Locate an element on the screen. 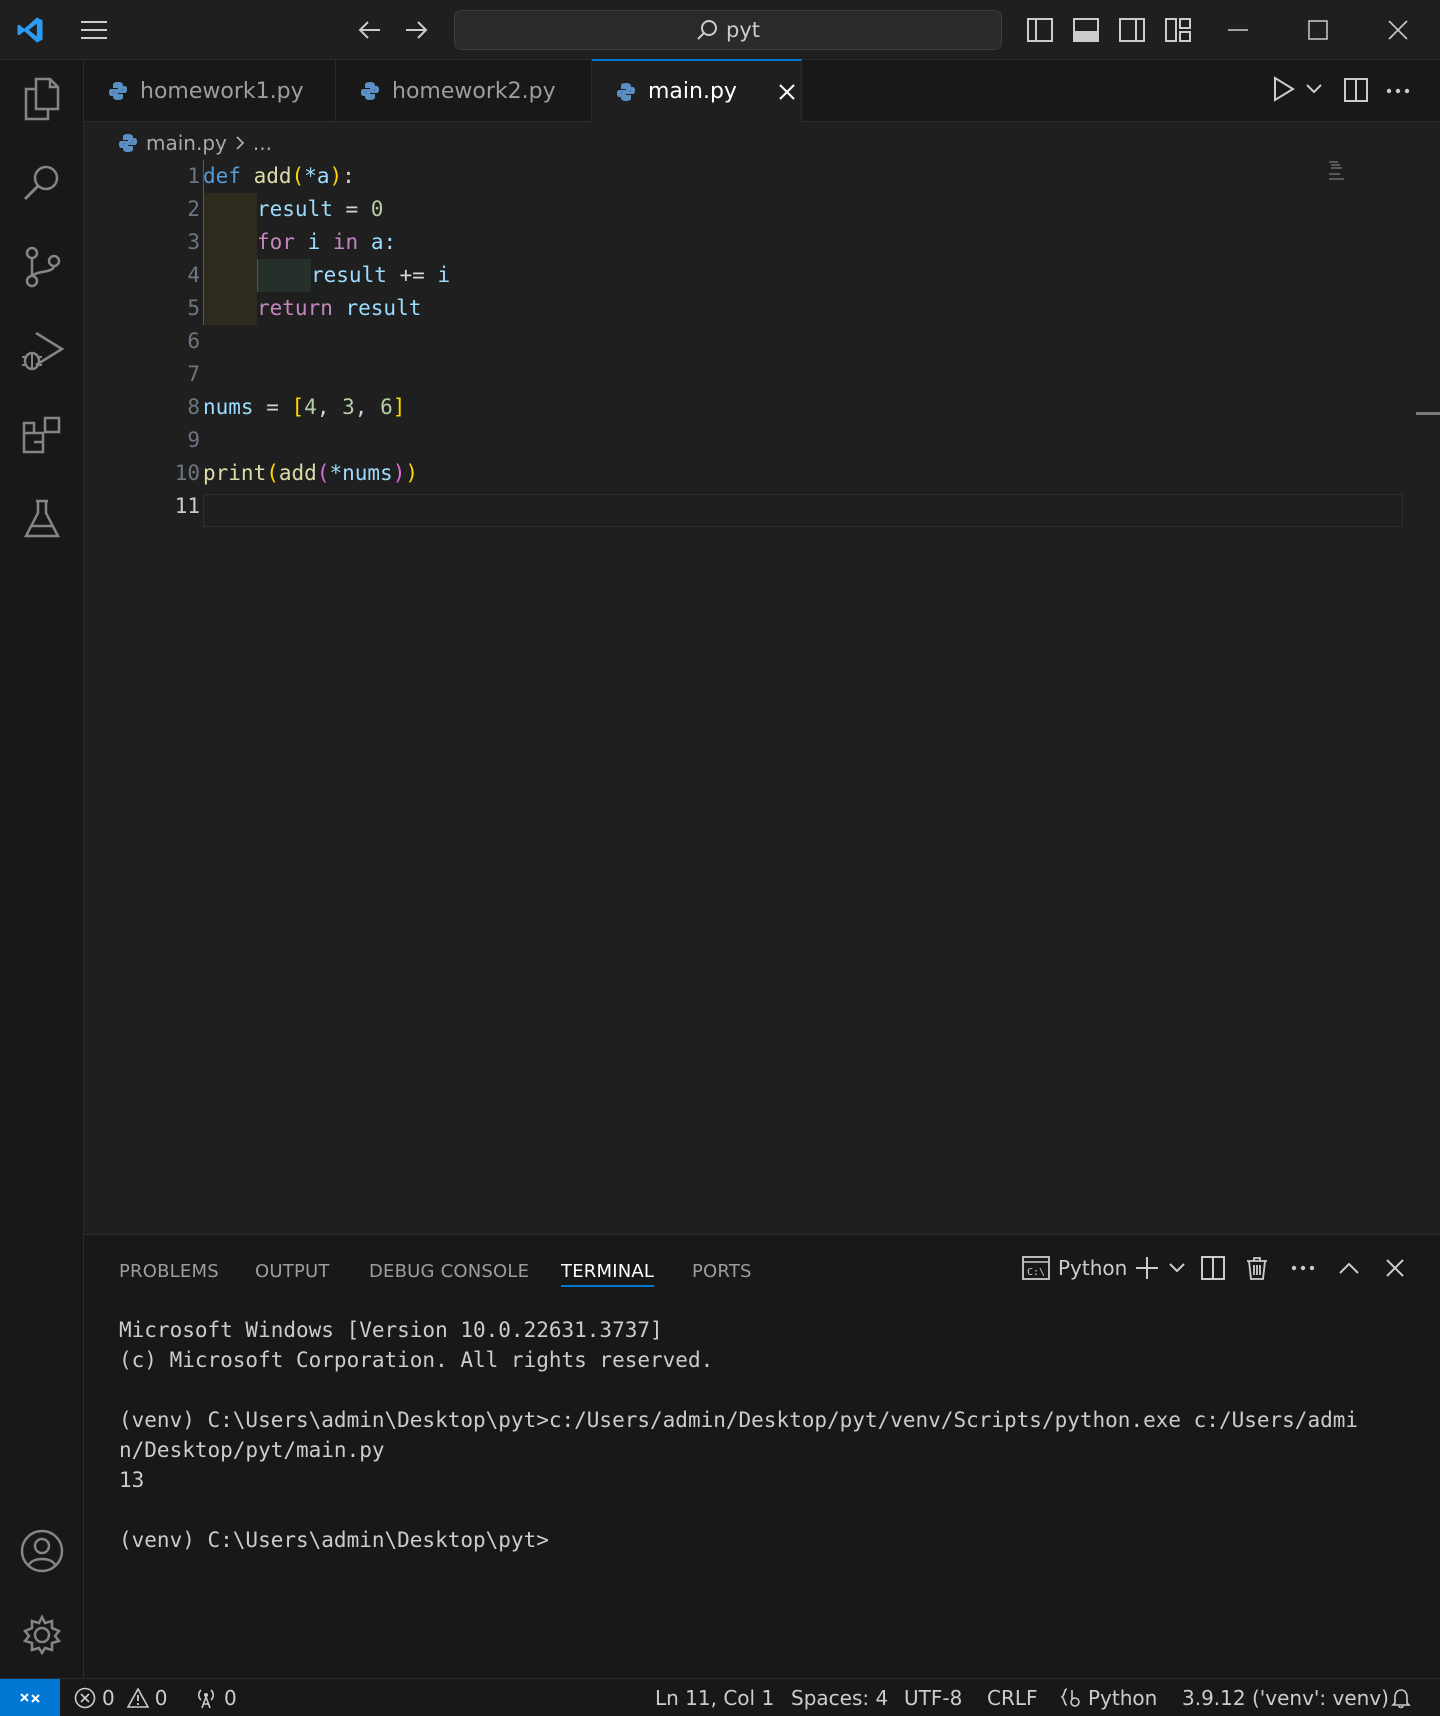 The height and width of the screenshot is (1716, 1440). testing-icon is located at coordinates (42, 519).